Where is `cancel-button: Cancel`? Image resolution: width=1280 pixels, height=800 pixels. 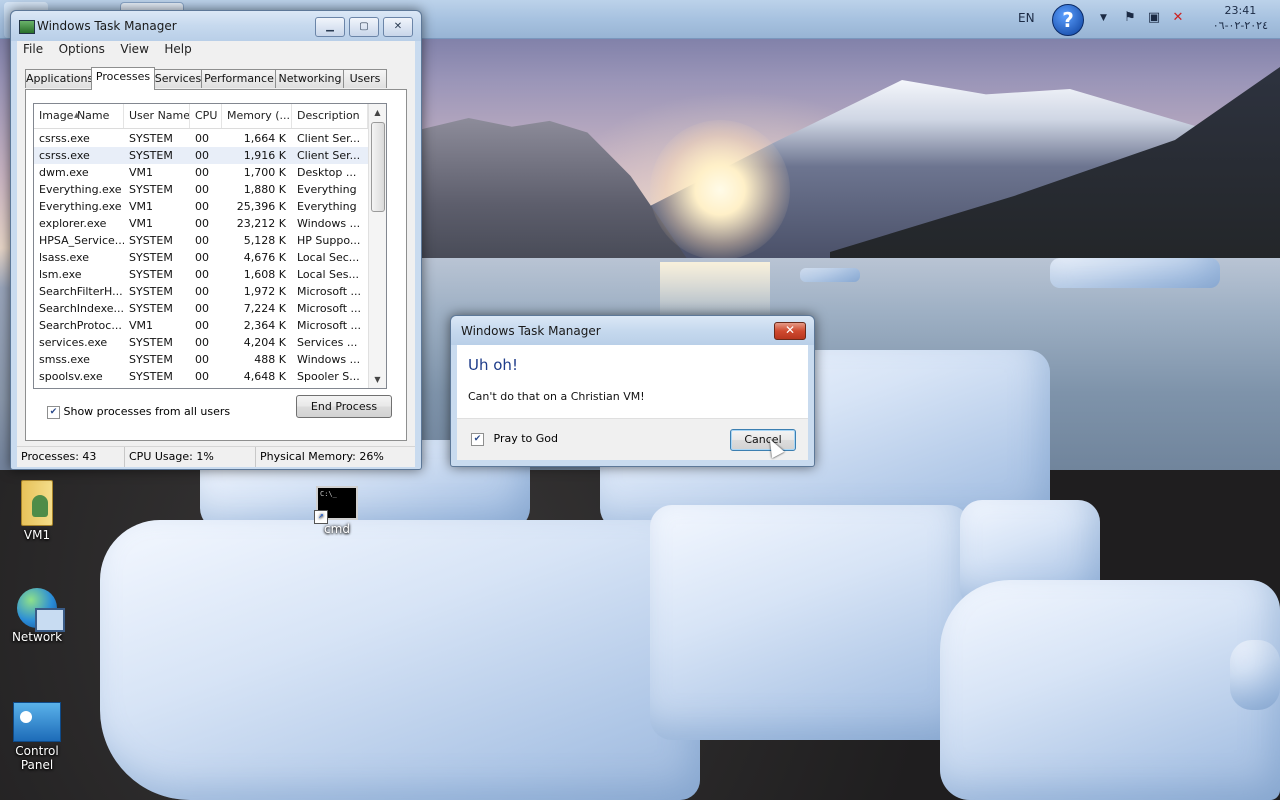 cancel-button: Cancel is located at coordinates (763, 440).